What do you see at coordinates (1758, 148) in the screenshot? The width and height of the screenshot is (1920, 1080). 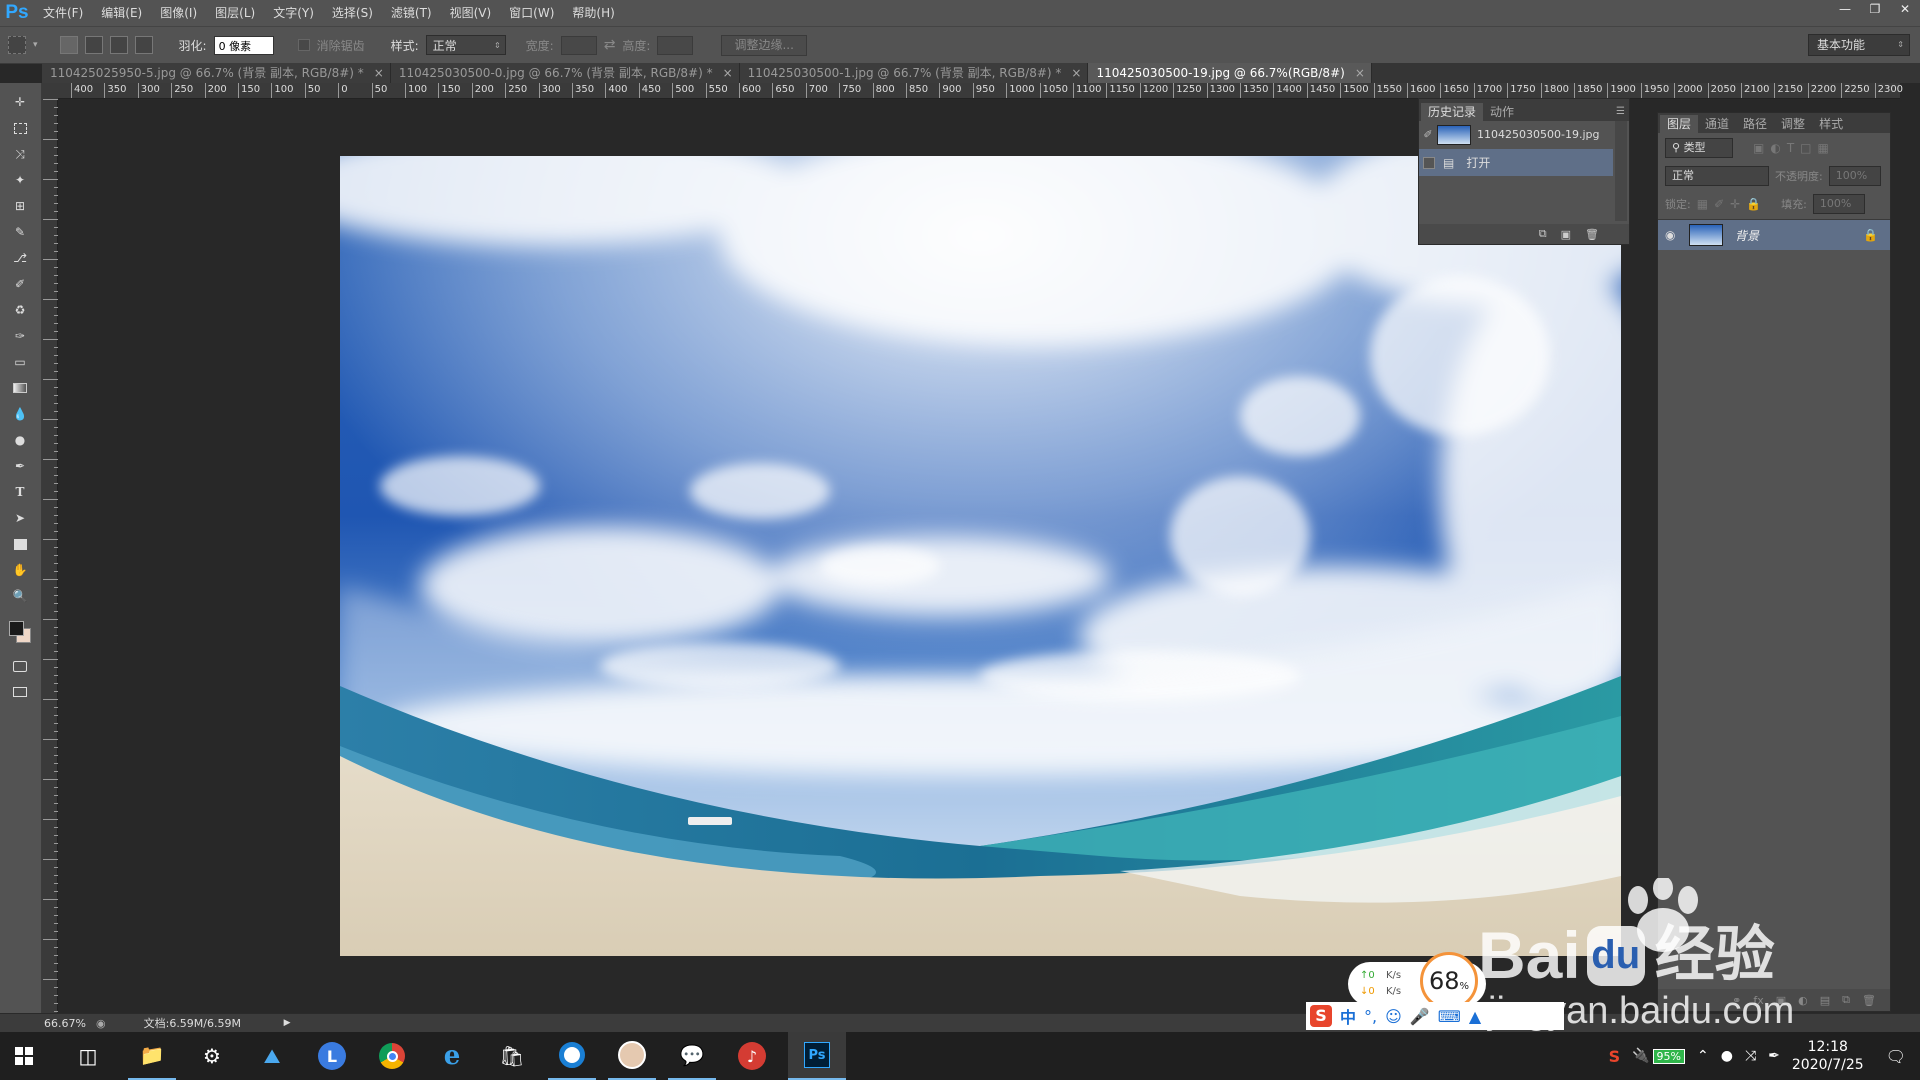 I see `filter-pixel-icon: ▣` at bounding box center [1758, 148].